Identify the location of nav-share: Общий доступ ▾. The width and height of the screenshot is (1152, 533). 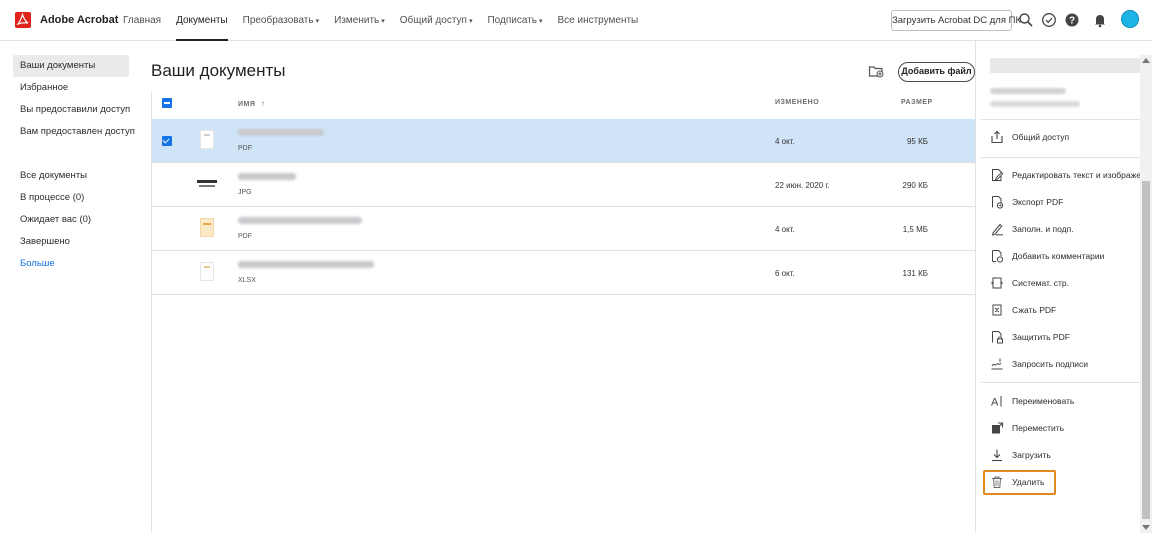
(436, 20).